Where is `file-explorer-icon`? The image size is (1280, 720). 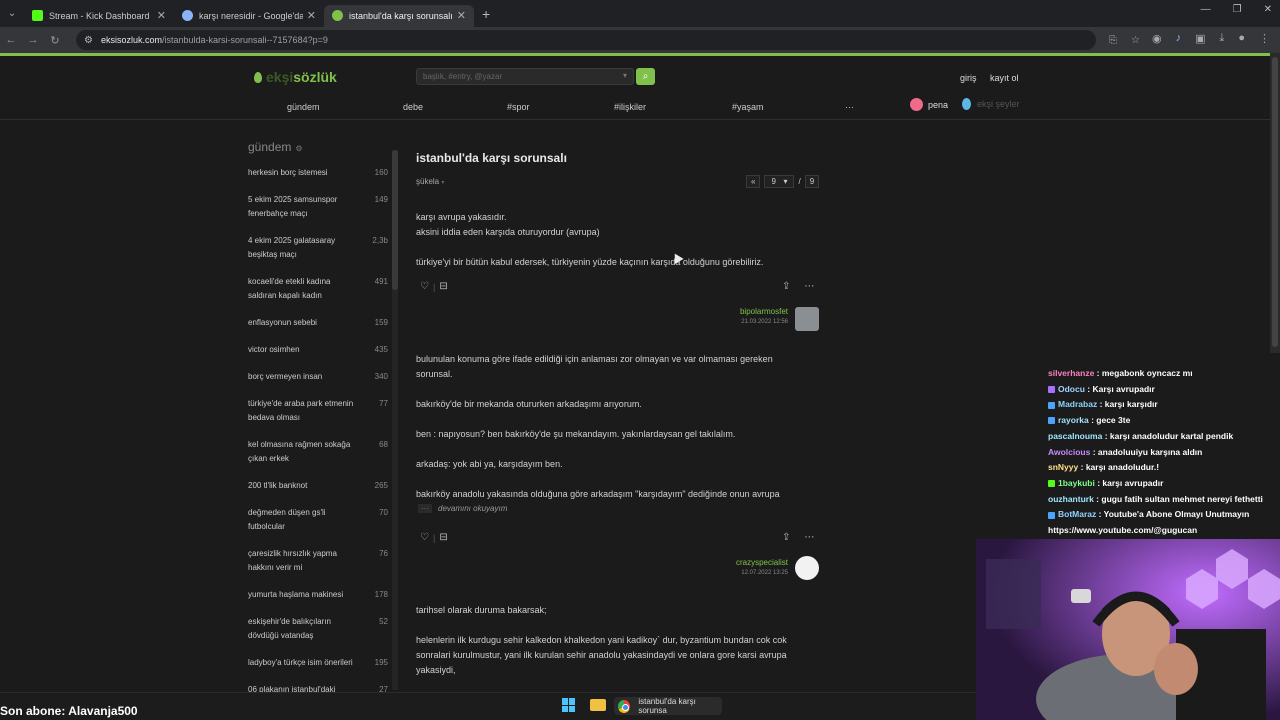
file-explorer-icon is located at coordinates (598, 705).